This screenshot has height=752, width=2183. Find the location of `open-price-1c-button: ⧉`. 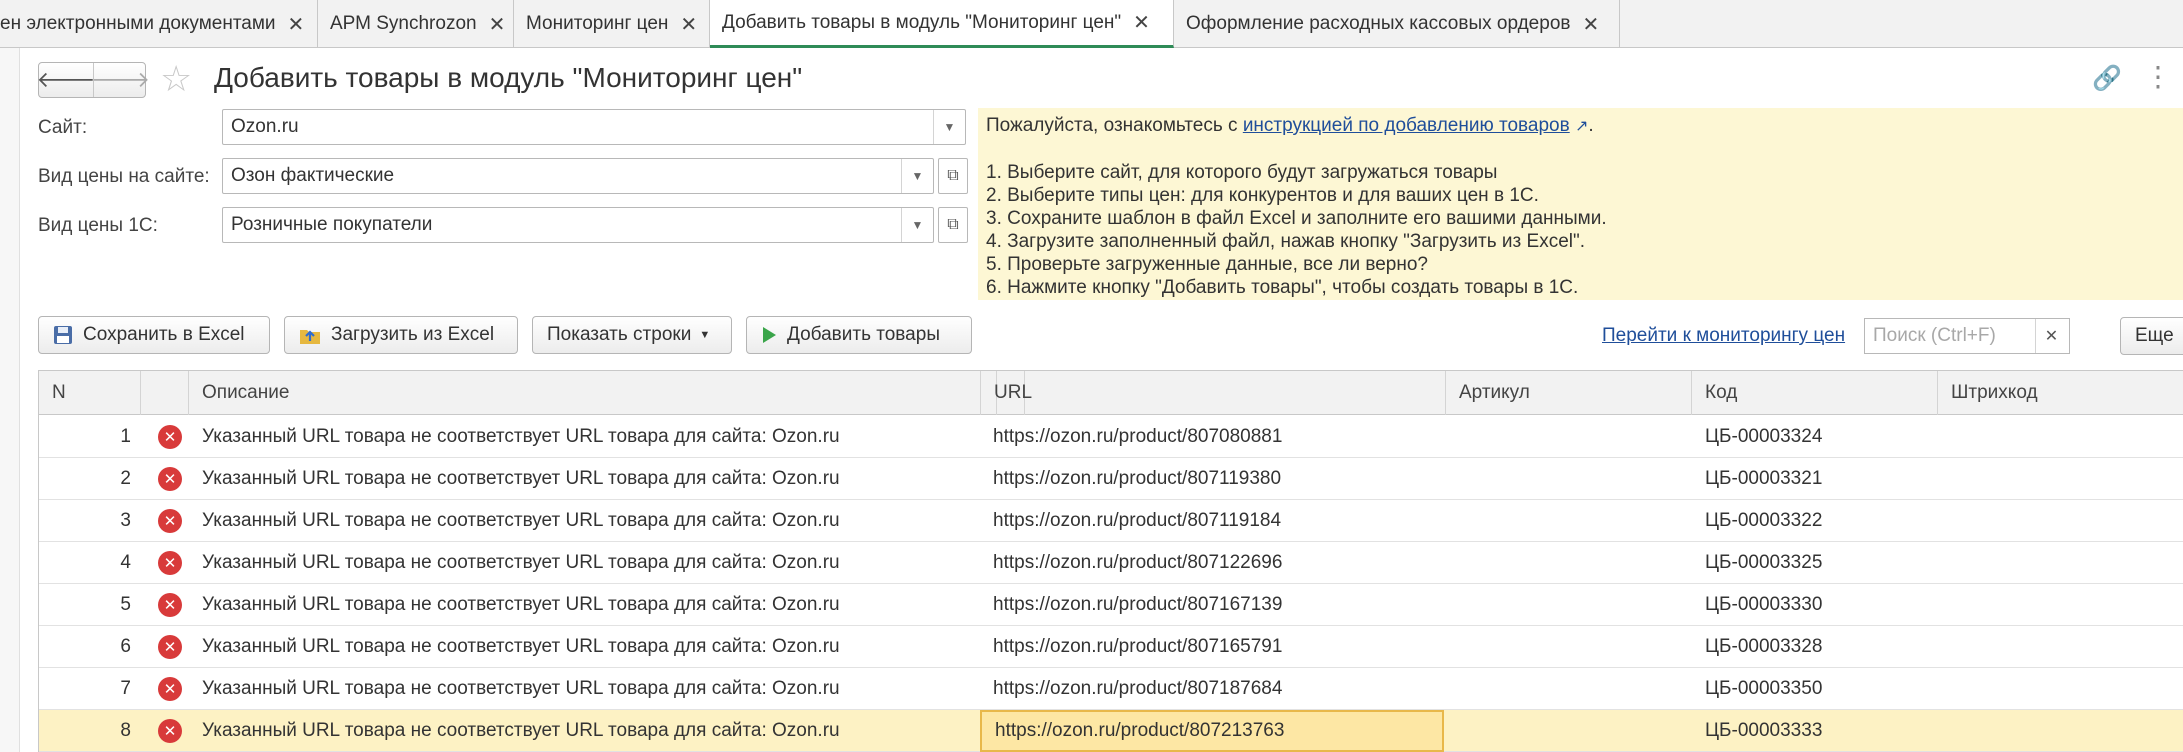

open-price-1c-button: ⧉ is located at coordinates (953, 225).